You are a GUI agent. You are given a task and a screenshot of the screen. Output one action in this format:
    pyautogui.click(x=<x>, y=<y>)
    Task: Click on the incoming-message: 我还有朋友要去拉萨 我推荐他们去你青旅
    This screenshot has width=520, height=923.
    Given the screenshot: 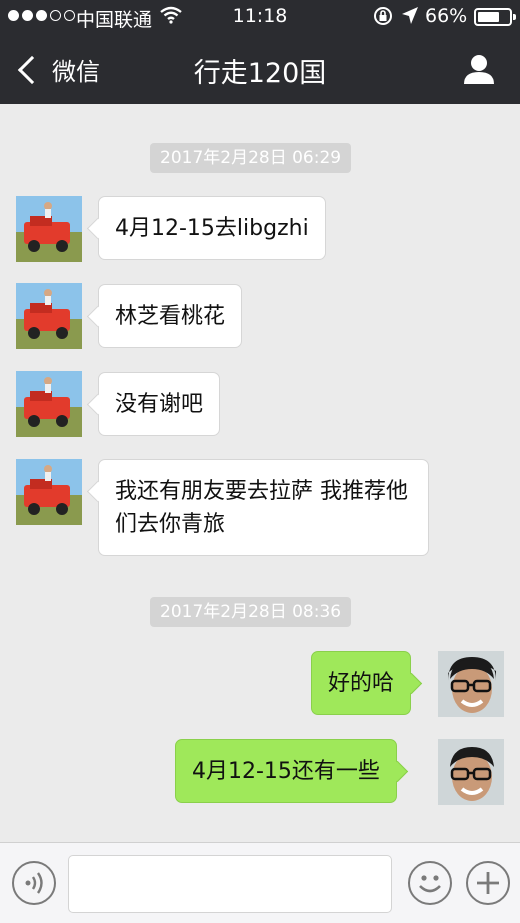 What is the action you would take?
    pyautogui.click(x=263, y=507)
    